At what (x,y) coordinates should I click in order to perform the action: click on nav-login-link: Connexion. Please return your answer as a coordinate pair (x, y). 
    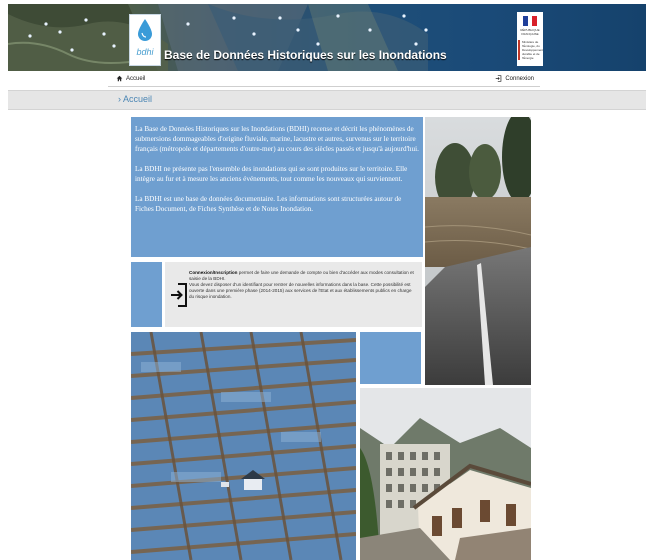
    Looking at the image, I should click on (514, 78).